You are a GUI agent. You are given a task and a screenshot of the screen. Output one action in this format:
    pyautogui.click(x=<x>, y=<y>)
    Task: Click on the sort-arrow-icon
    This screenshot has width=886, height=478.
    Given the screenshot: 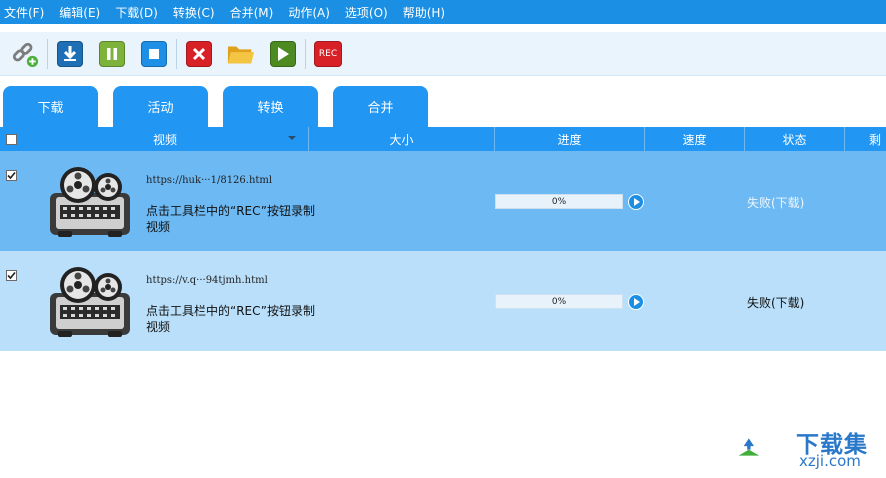 What is the action you would take?
    pyautogui.click(x=292, y=138)
    